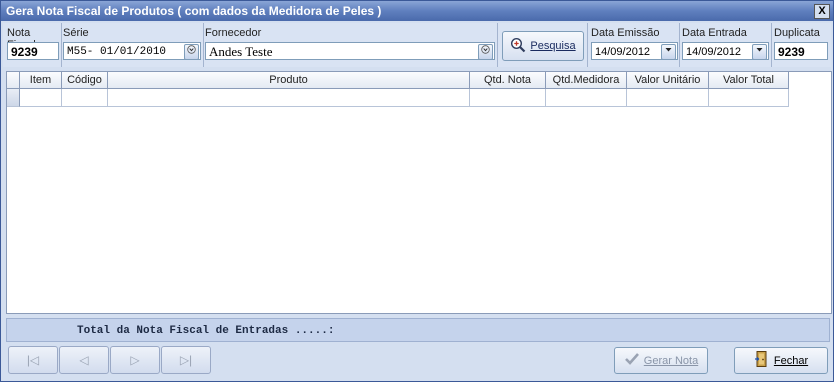 The width and height of the screenshot is (834, 382). What do you see at coordinates (797, 33) in the screenshot?
I see `duplicata-label: Duplicata` at bounding box center [797, 33].